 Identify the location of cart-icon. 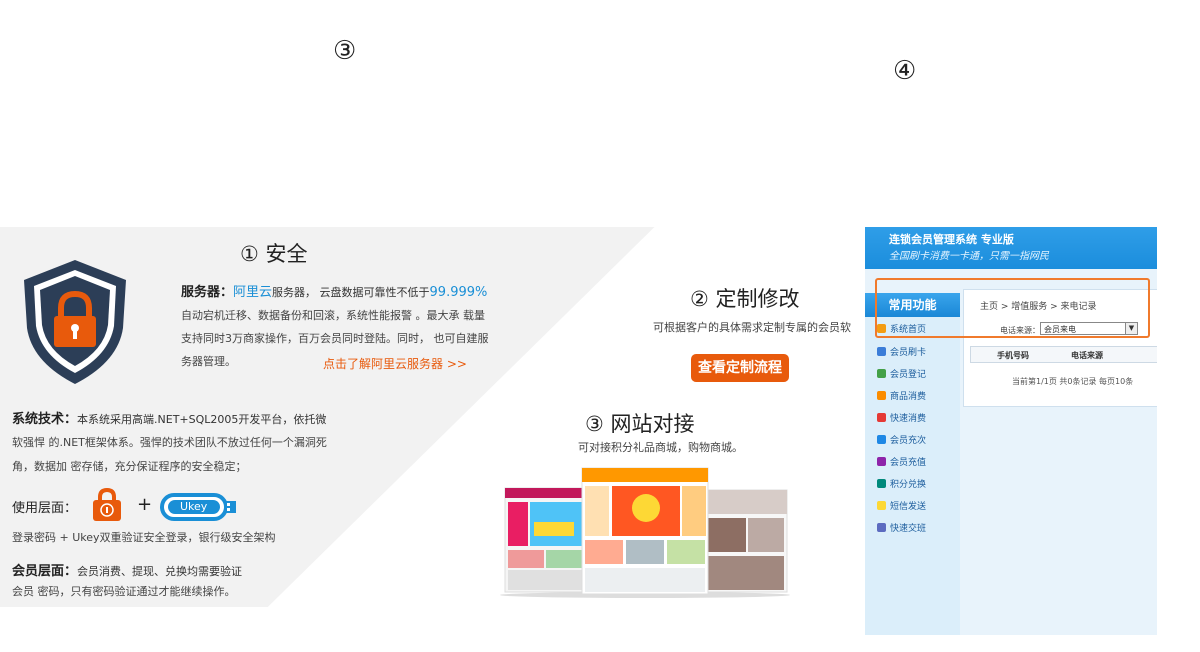
(881, 395).